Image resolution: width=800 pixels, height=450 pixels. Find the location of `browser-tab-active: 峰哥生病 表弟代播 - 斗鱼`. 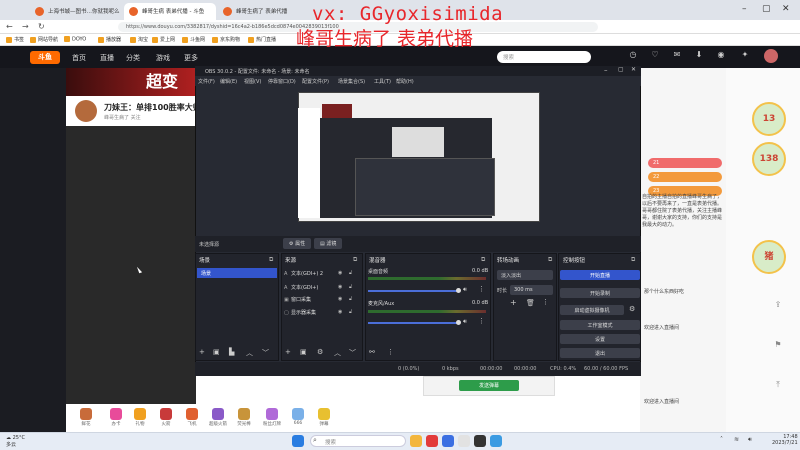

browser-tab-active: 峰哥生病 表弟代播 - 斗鱼 is located at coordinates (170, 11).